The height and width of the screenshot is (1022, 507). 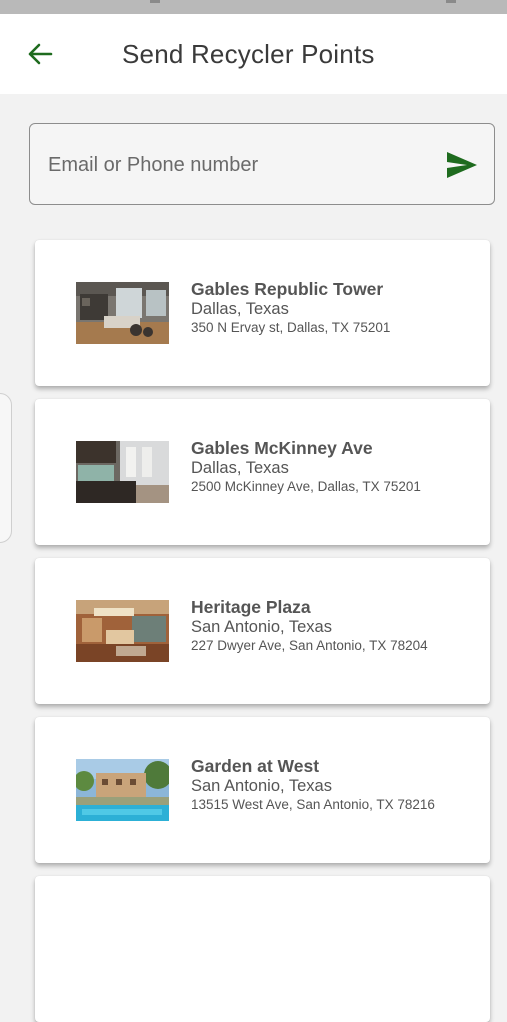 I want to click on property-card, so click(x=262, y=949).